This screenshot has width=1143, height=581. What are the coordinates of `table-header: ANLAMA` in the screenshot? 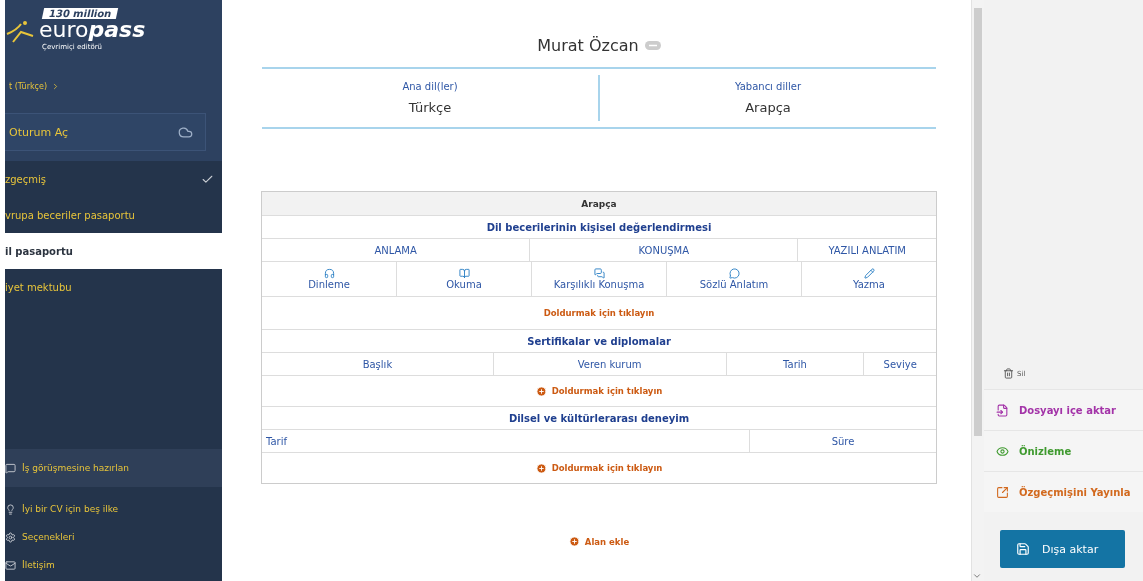 It's located at (395, 250).